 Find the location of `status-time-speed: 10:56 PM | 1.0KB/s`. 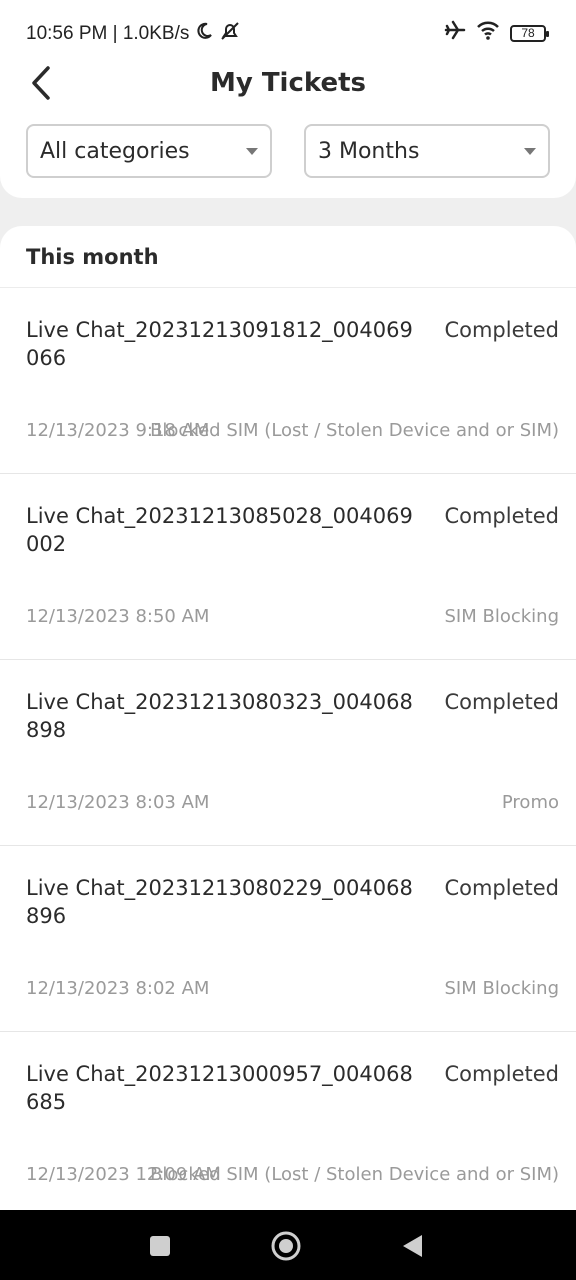

status-time-speed: 10:56 PM | 1.0KB/s is located at coordinates (108, 33).